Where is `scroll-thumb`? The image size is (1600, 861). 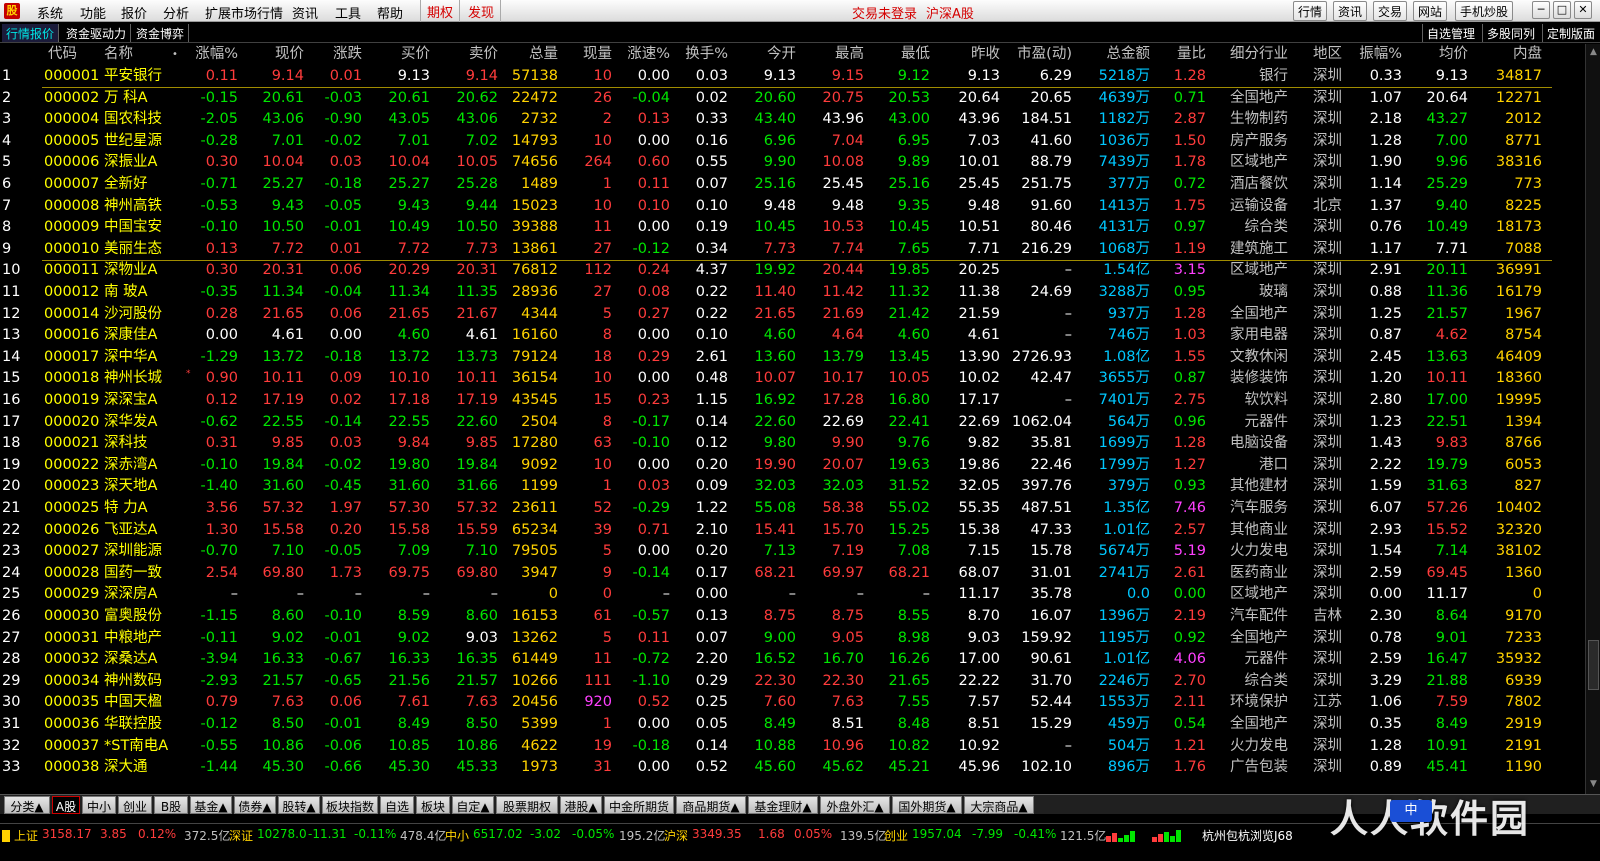
scroll-thumb is located at coordinates (1593, 665).